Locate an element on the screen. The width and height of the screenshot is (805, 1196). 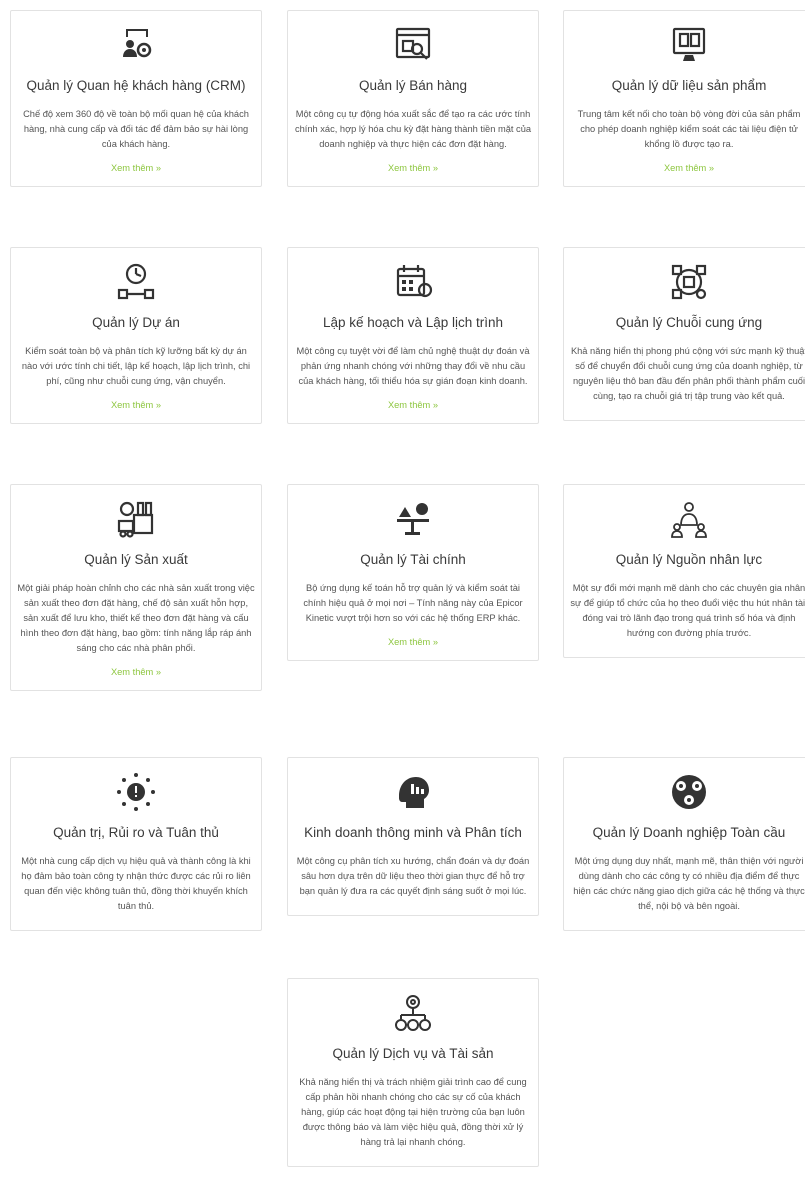
card-title: Kinh doanh thông minh và Phân tích is located at coordinates (413, 832).